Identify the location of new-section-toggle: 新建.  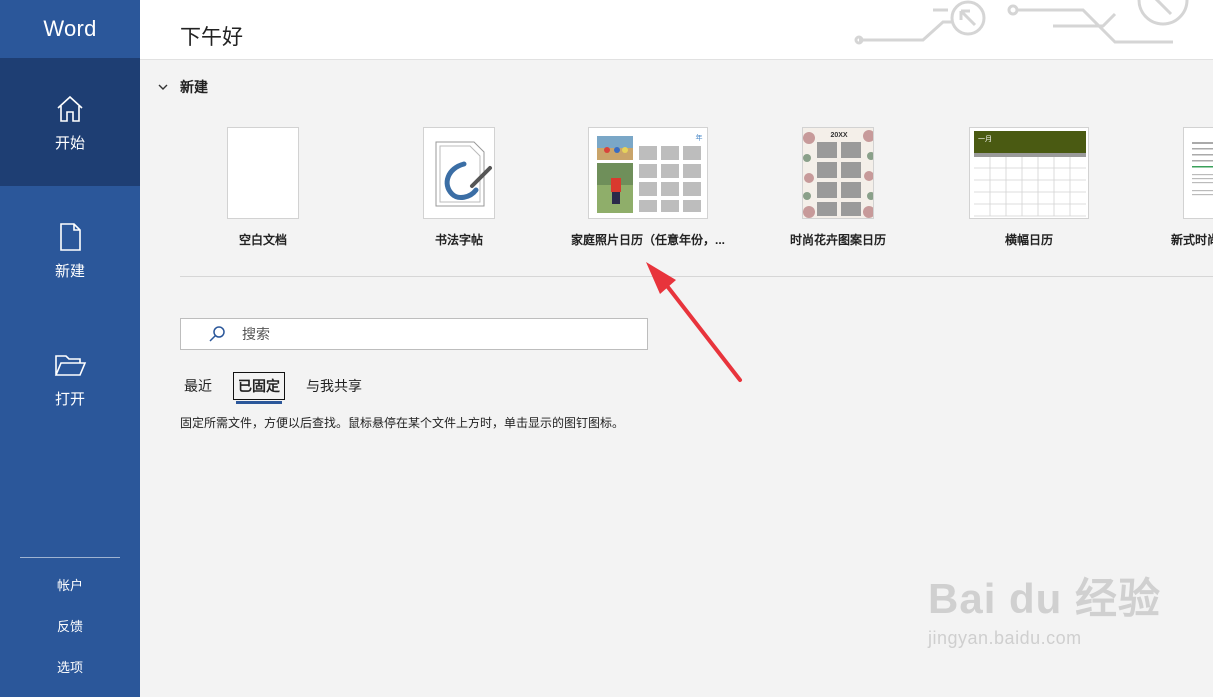
(182, 87).